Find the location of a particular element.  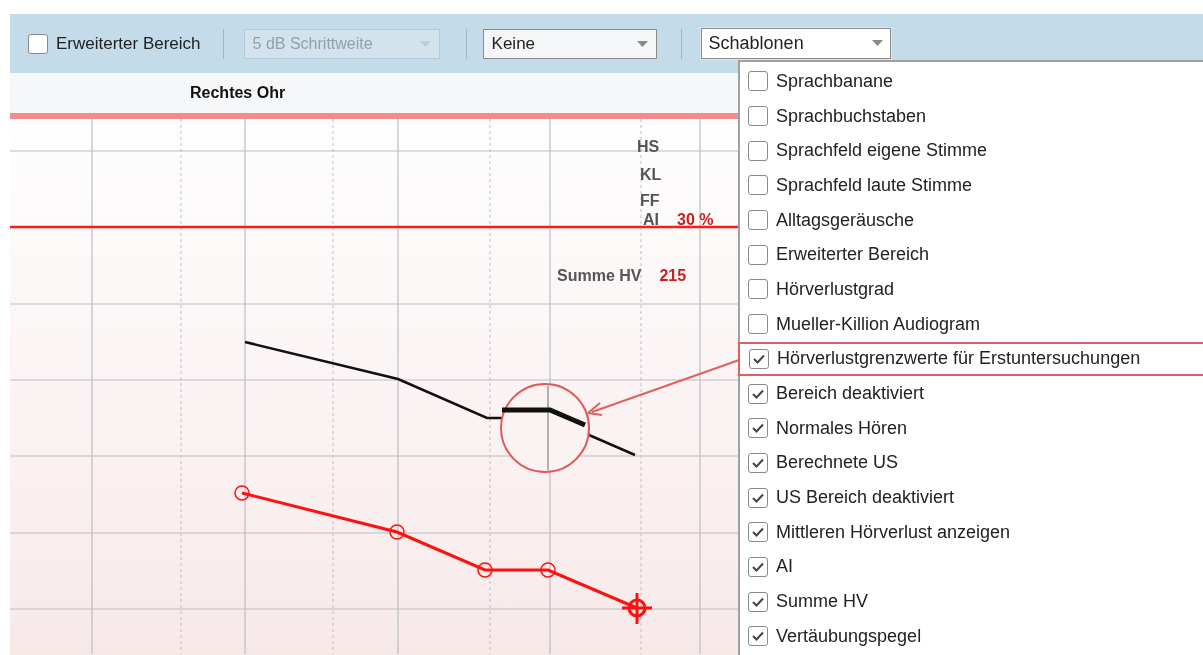

chart-label: Summe HV is located at coordinates (599, 276).